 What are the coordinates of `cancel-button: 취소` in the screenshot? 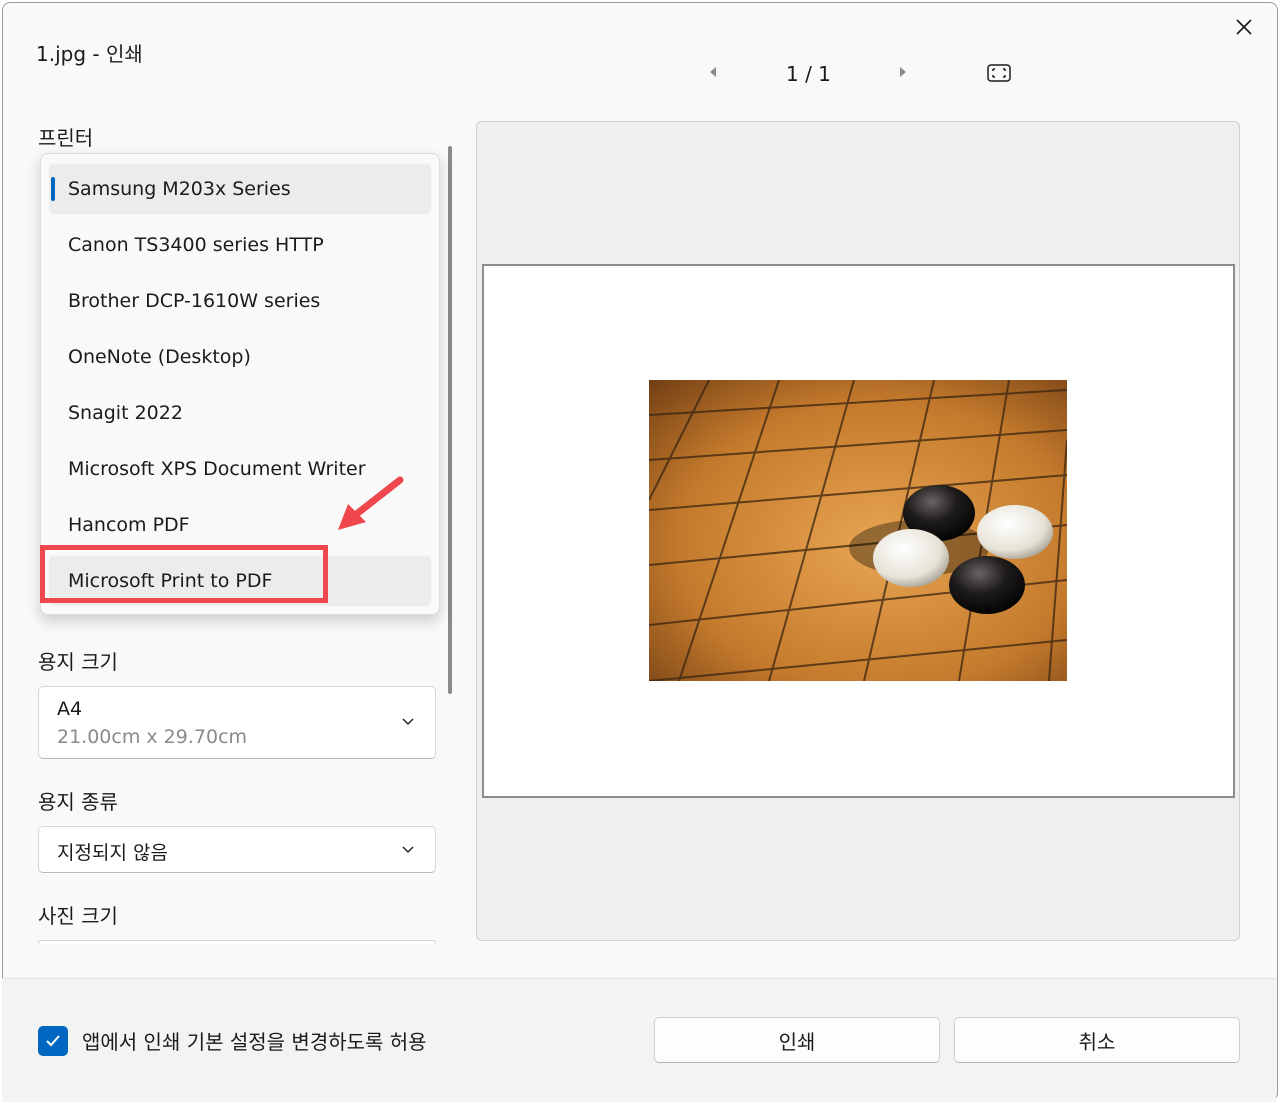 It's located at (1097, 1040).